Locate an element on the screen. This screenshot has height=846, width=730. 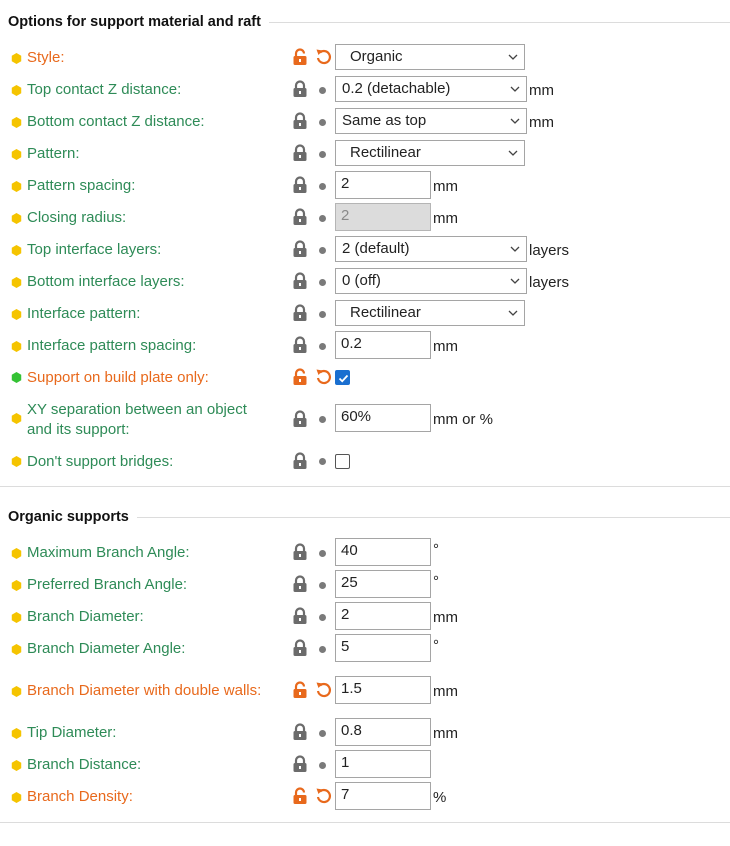
tip-diameter-input: 0.8 is located at coordinates (383, 732).